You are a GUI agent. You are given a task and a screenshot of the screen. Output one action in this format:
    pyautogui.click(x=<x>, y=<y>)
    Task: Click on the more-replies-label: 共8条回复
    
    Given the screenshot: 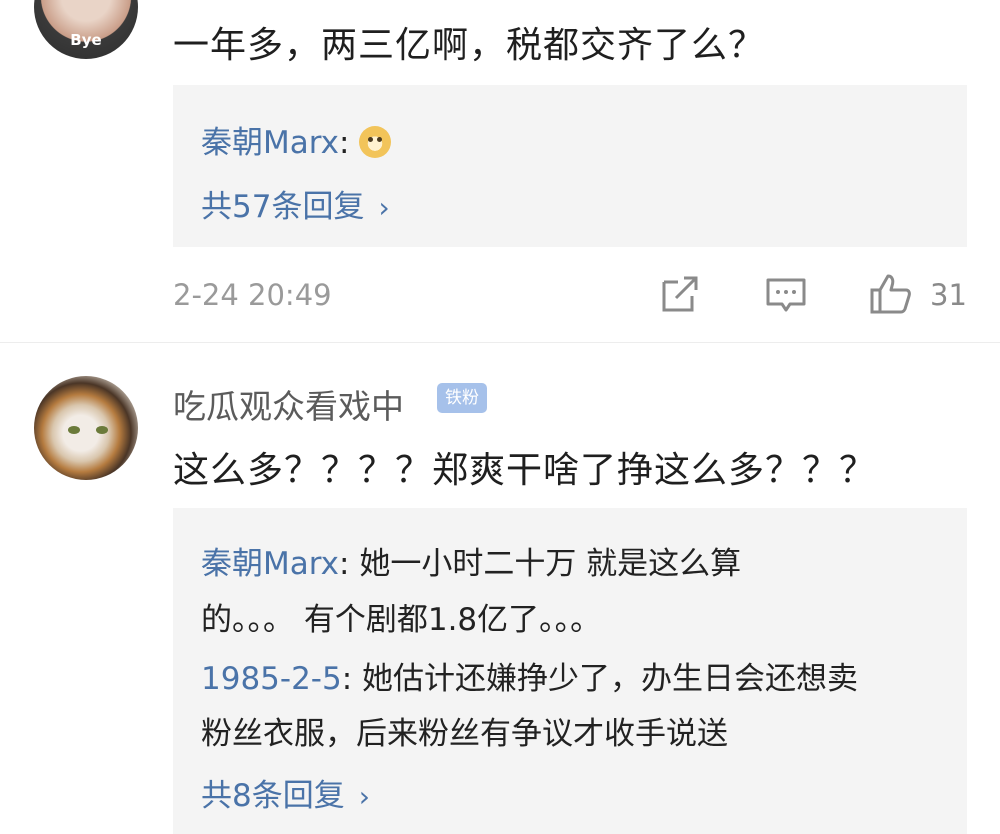 What is the action you would take?
    pyautogui.click(x=273, y=796)
    